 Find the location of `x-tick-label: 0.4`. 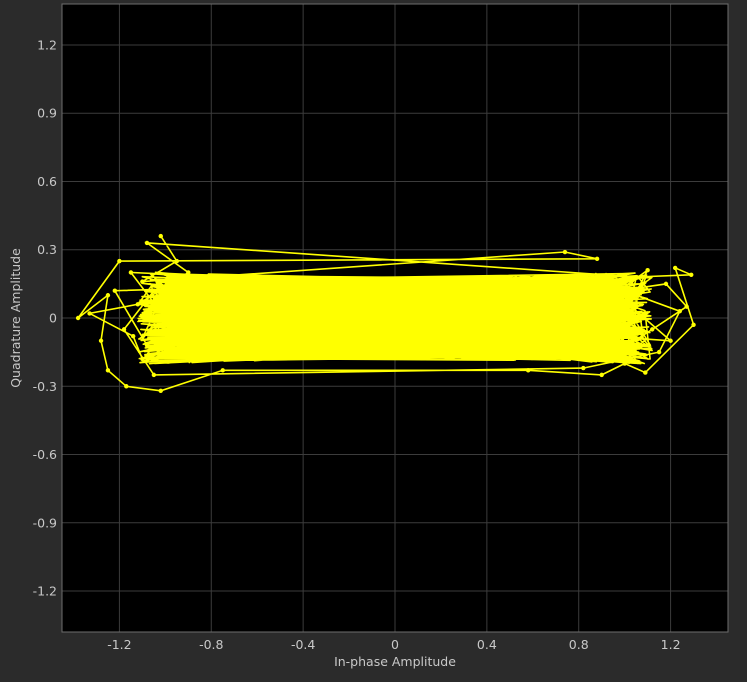

x-tick-label: 0.4 is located at coordinates (487, 644).